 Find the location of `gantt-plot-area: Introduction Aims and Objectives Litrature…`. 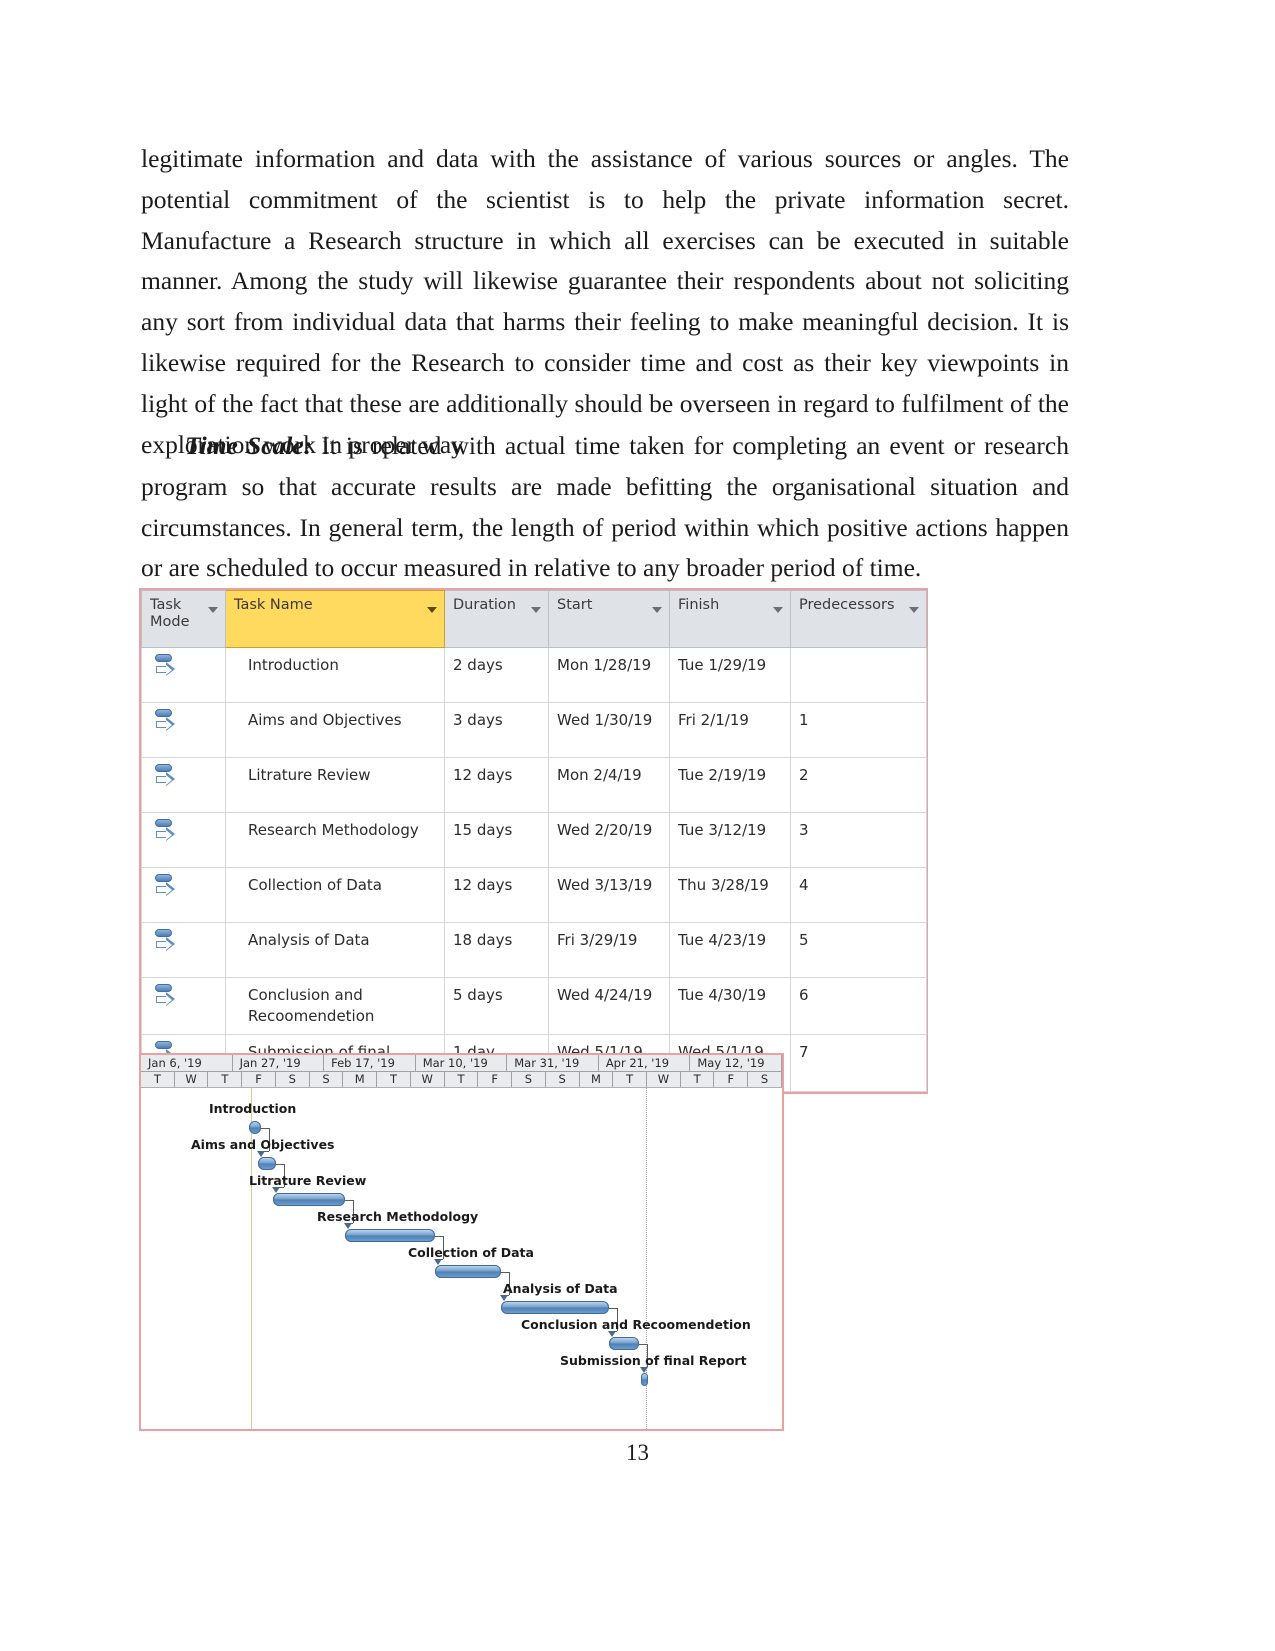

gantt-plot-area: Introduction Aims and Objectives Litrature… is located at coordinates (461, 1258).